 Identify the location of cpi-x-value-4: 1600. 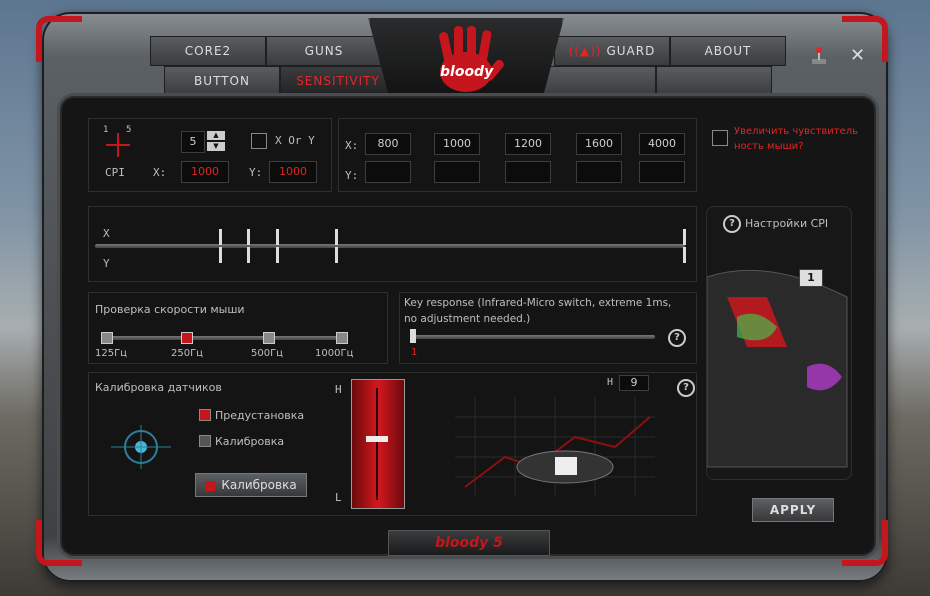
(599, 144).